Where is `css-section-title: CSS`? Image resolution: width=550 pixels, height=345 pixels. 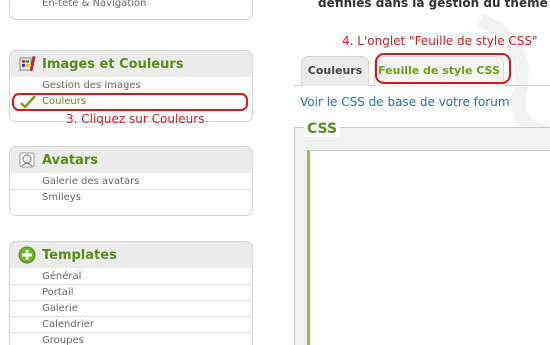
css-section-title: CSS is located at coordinates (322, 129).